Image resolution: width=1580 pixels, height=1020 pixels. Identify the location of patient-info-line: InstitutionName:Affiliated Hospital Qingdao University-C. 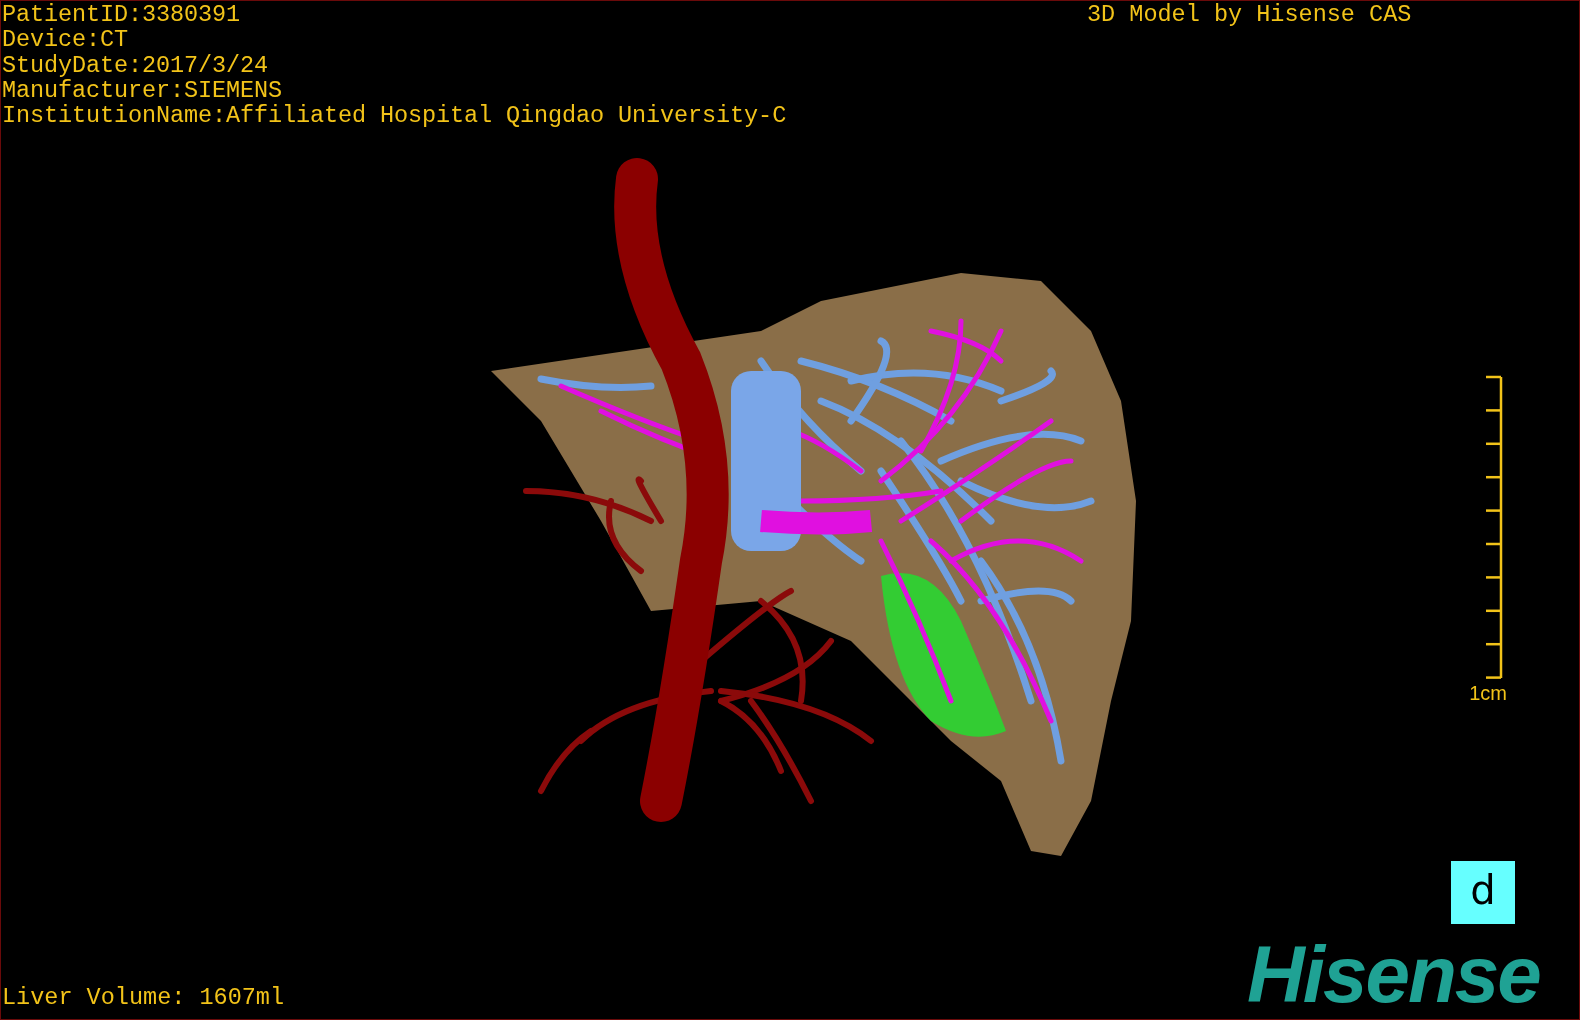
(394, 116).